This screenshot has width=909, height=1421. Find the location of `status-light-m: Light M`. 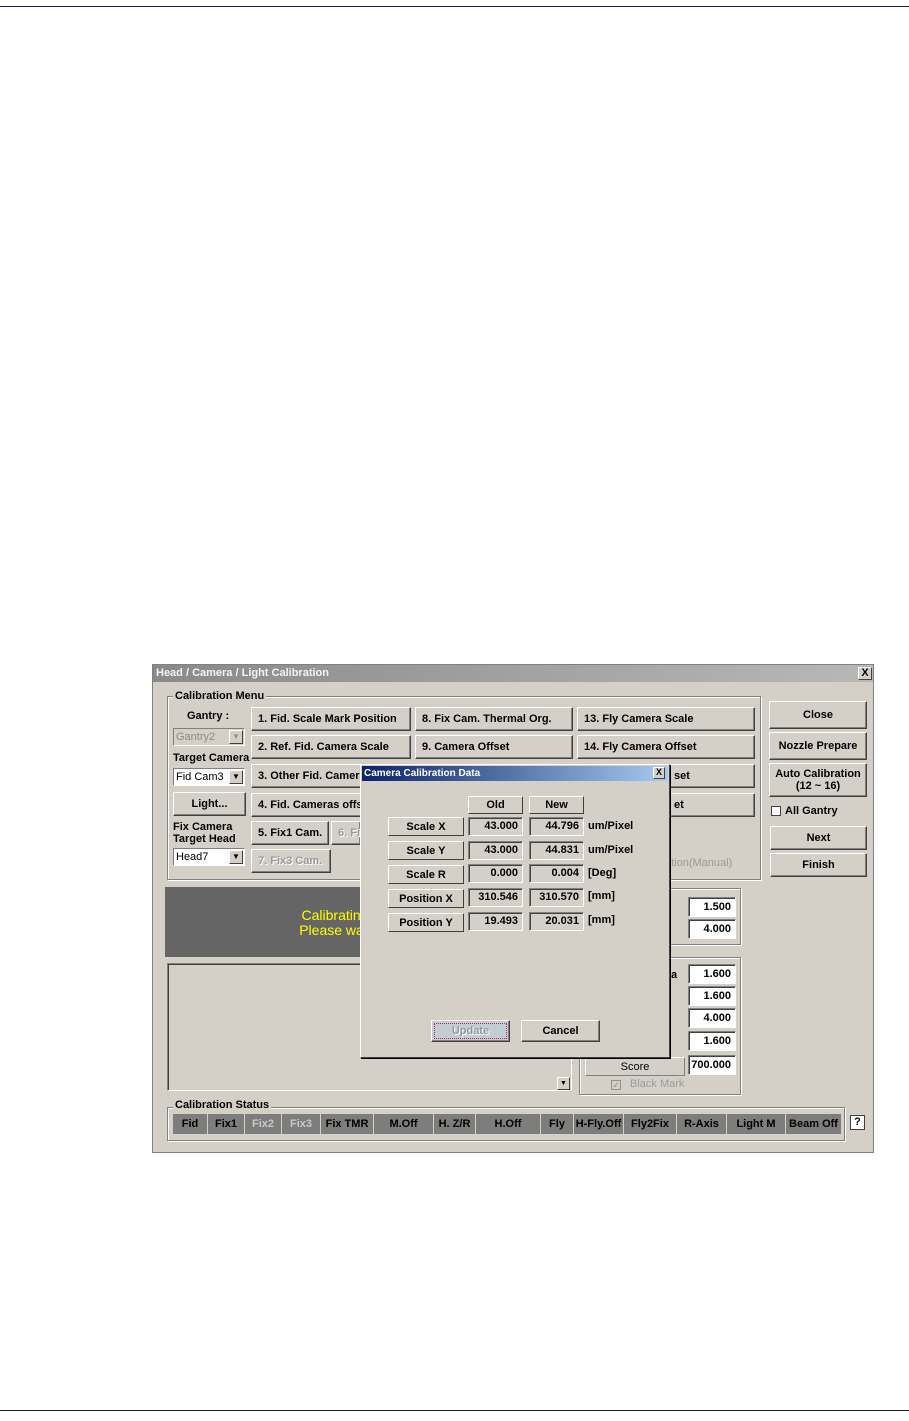

status-light-m: Light M is located at coordinates (756, 1124).